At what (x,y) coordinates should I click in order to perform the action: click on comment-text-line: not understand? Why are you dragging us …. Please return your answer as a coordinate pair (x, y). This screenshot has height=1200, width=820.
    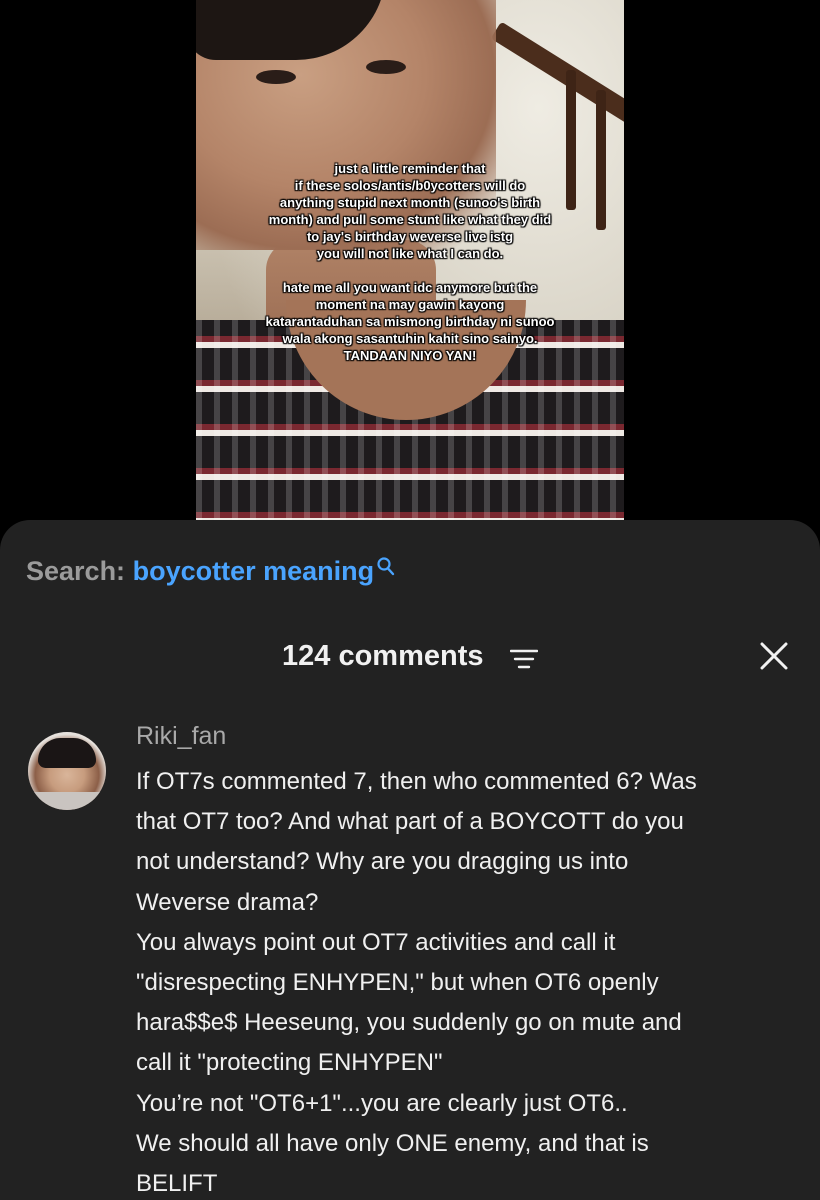
    Looking at the image, I should click on (382, 862).